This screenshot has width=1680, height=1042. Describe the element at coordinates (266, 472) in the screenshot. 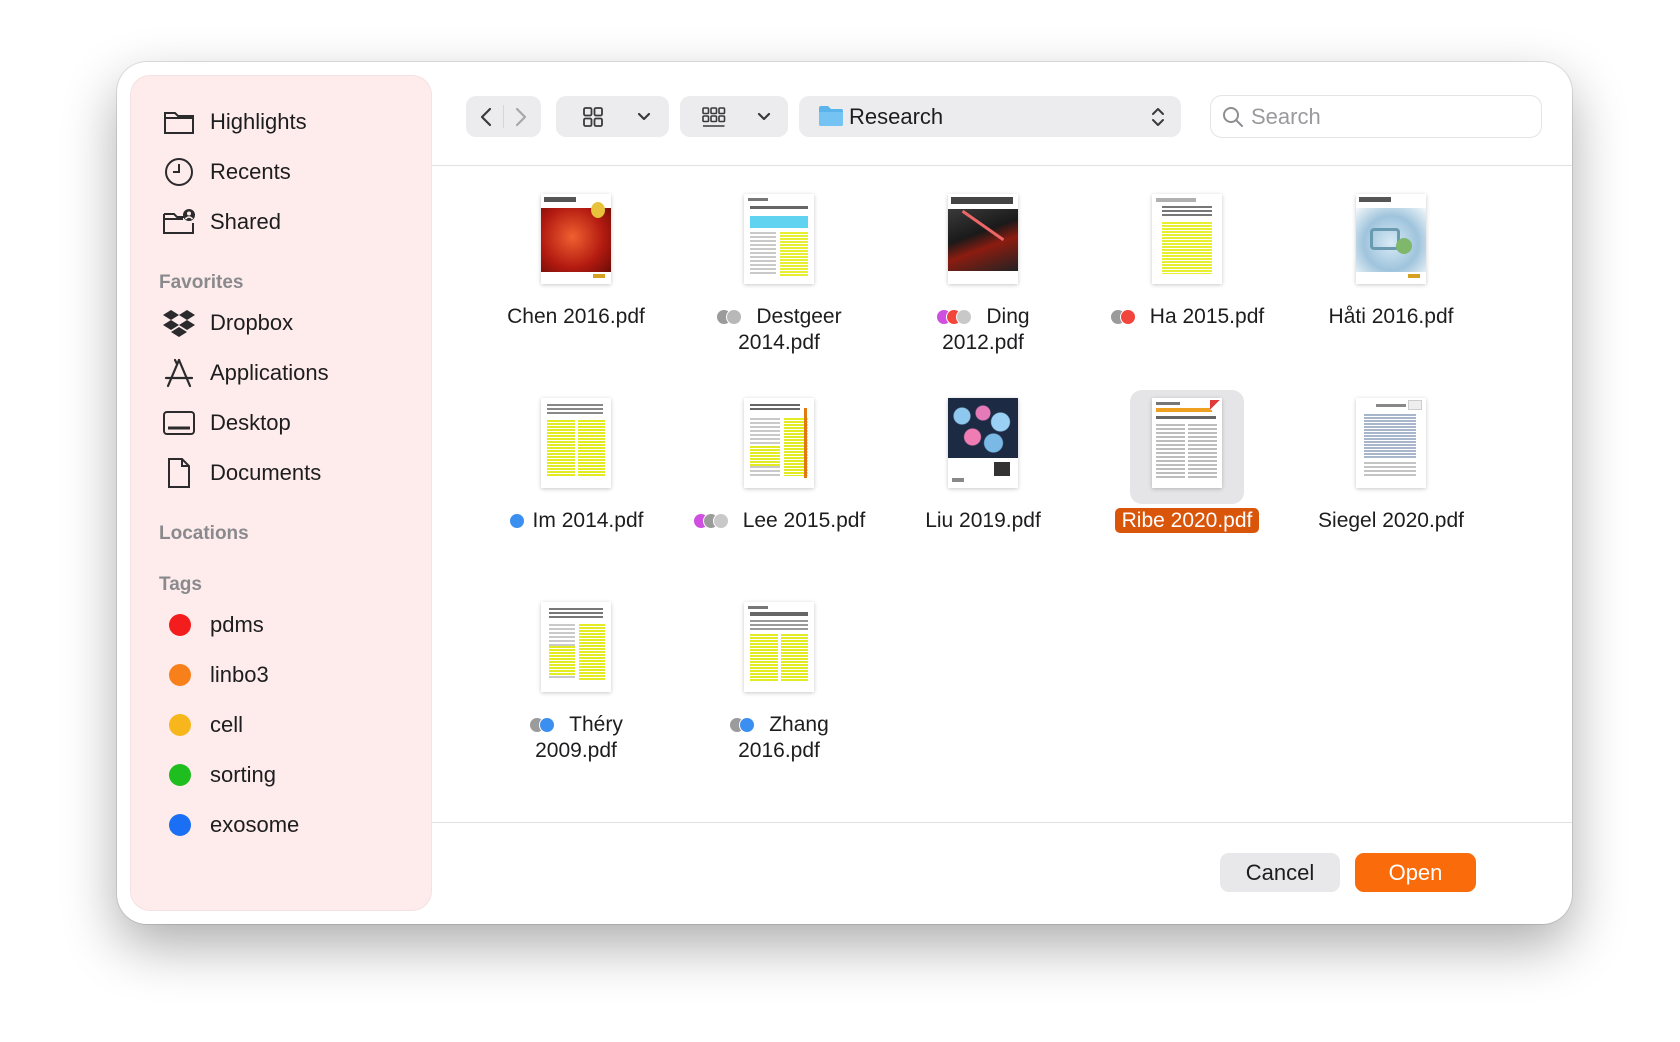

I see `sidebar-item-label: Documents` at that location.